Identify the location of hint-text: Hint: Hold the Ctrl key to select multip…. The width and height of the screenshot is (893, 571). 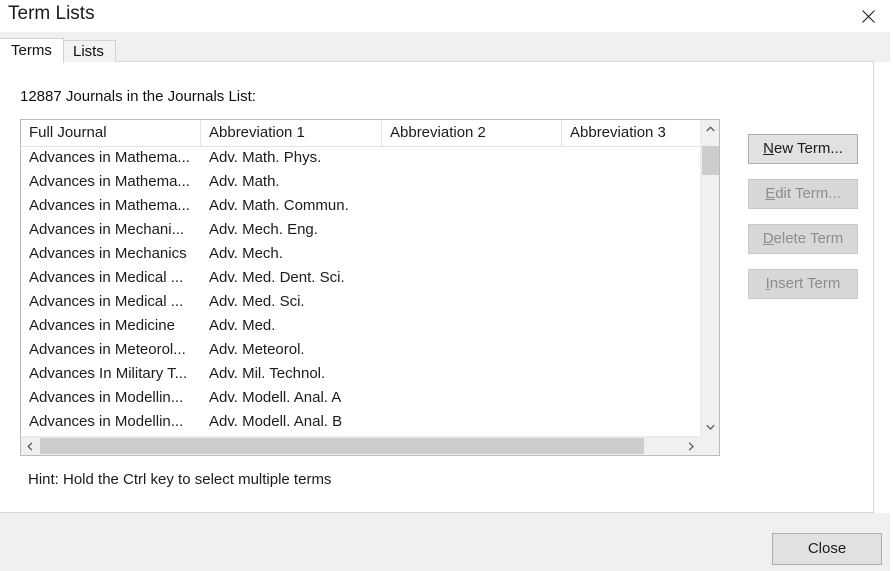
(180, 479).